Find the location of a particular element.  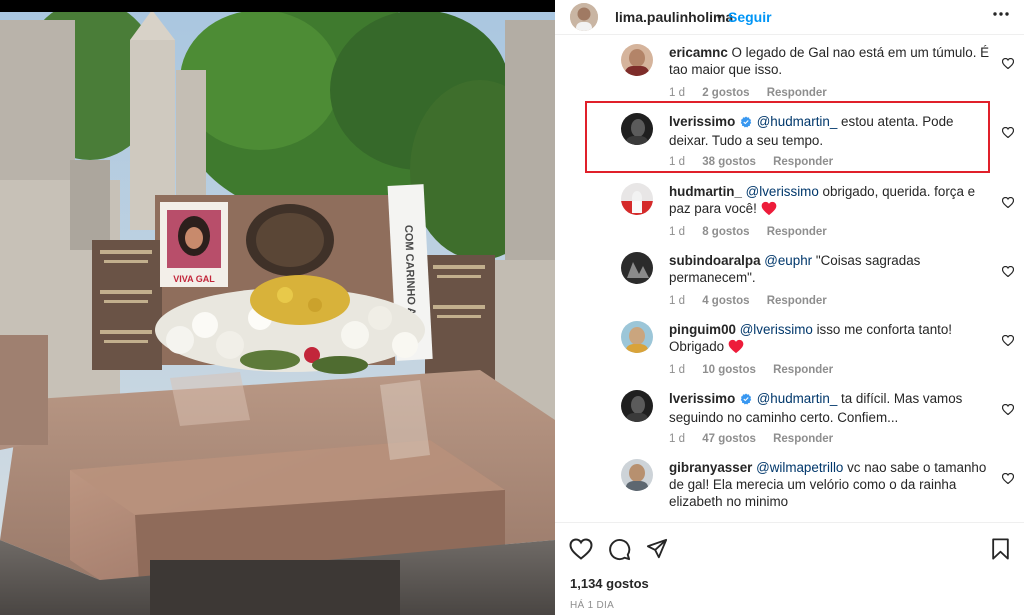

post-header: lima.paulinholima • Seguir is located at coordinates (789, 17).